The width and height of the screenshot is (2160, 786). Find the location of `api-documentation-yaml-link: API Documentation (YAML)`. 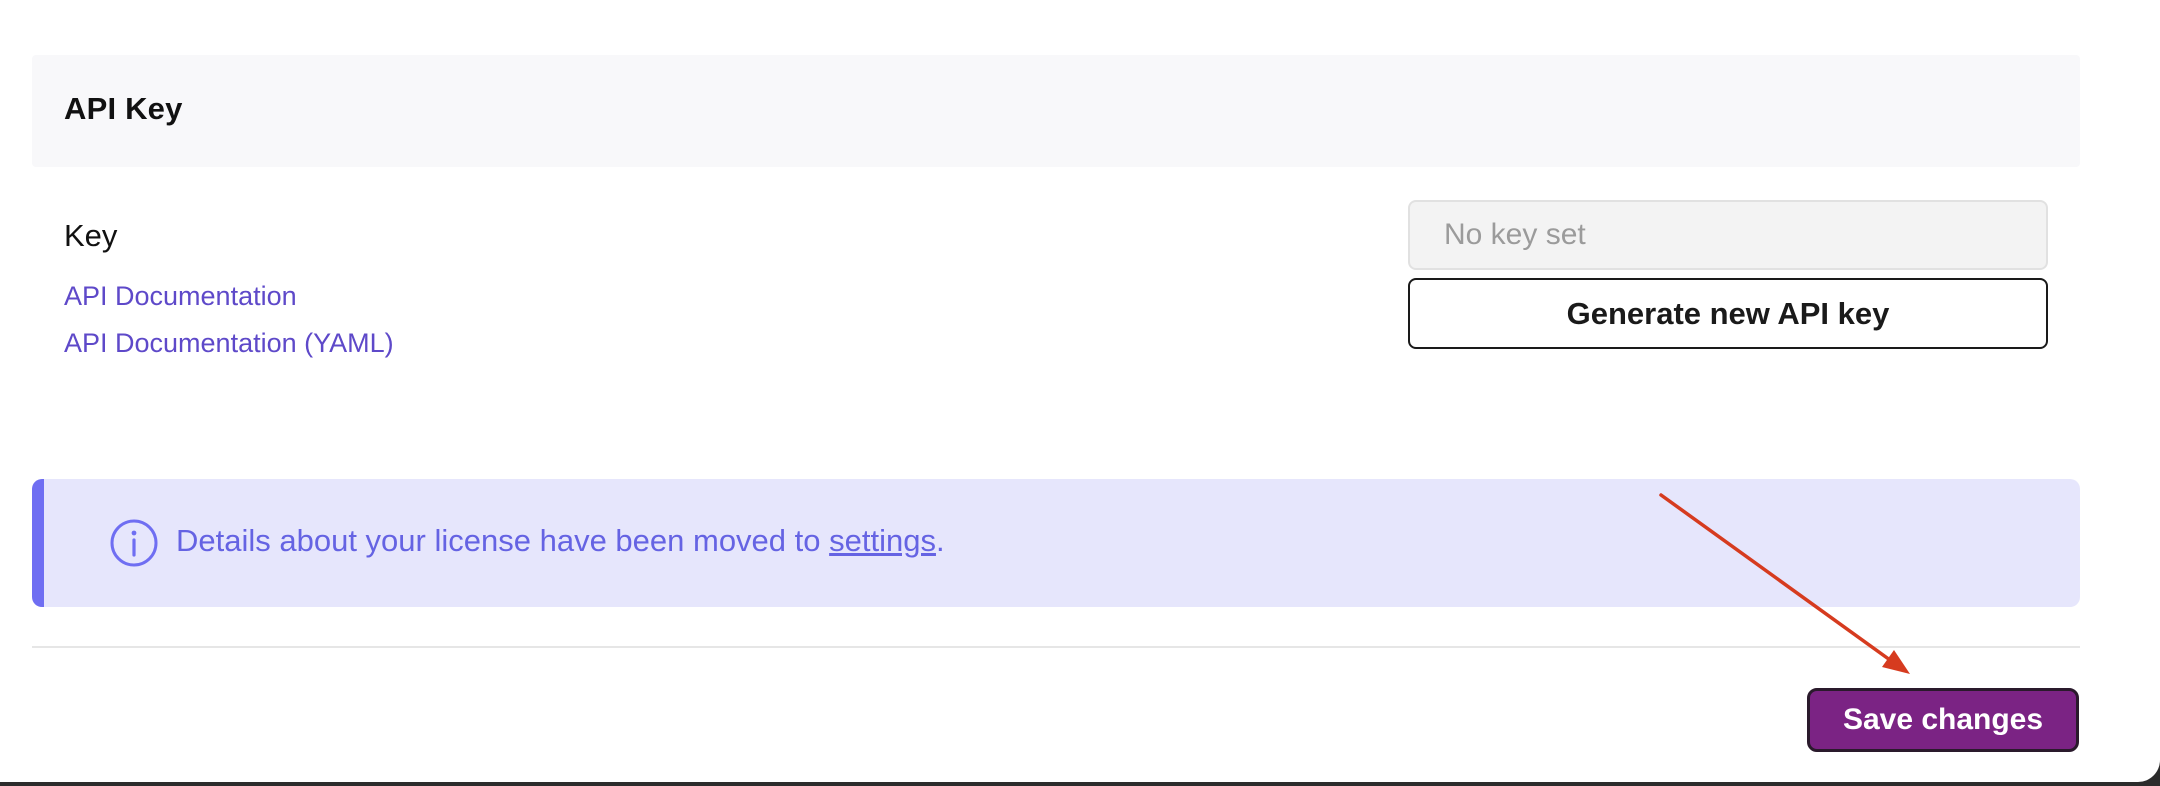

api-documentation-yaml-link: API Documentation (YAML) is located at coordinates (229, 343).